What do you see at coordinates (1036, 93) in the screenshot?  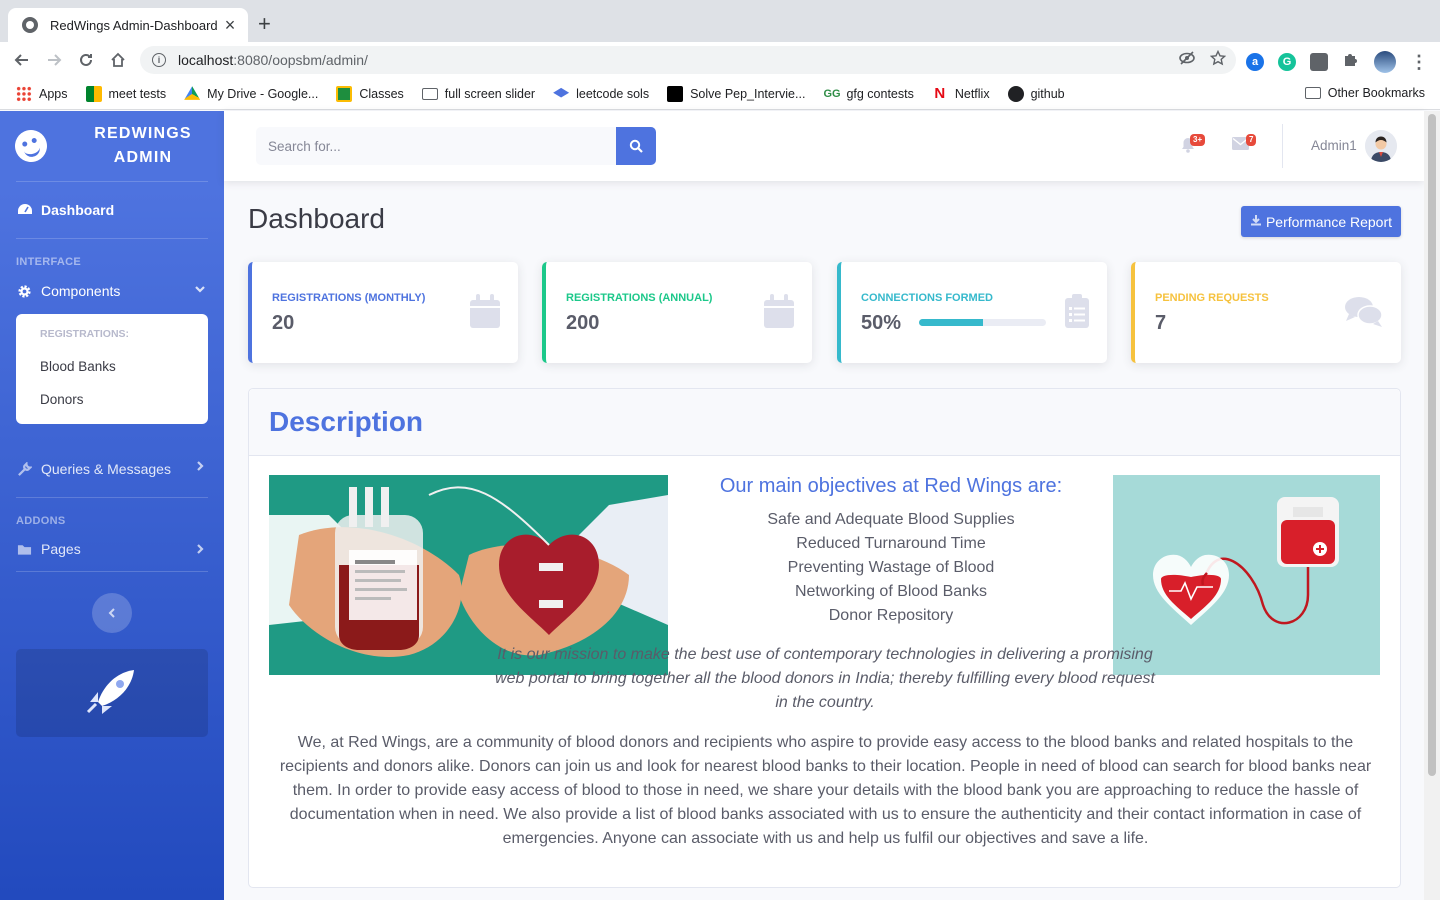 I see `bookmark-github: github` at bounding box center [1036, 93].